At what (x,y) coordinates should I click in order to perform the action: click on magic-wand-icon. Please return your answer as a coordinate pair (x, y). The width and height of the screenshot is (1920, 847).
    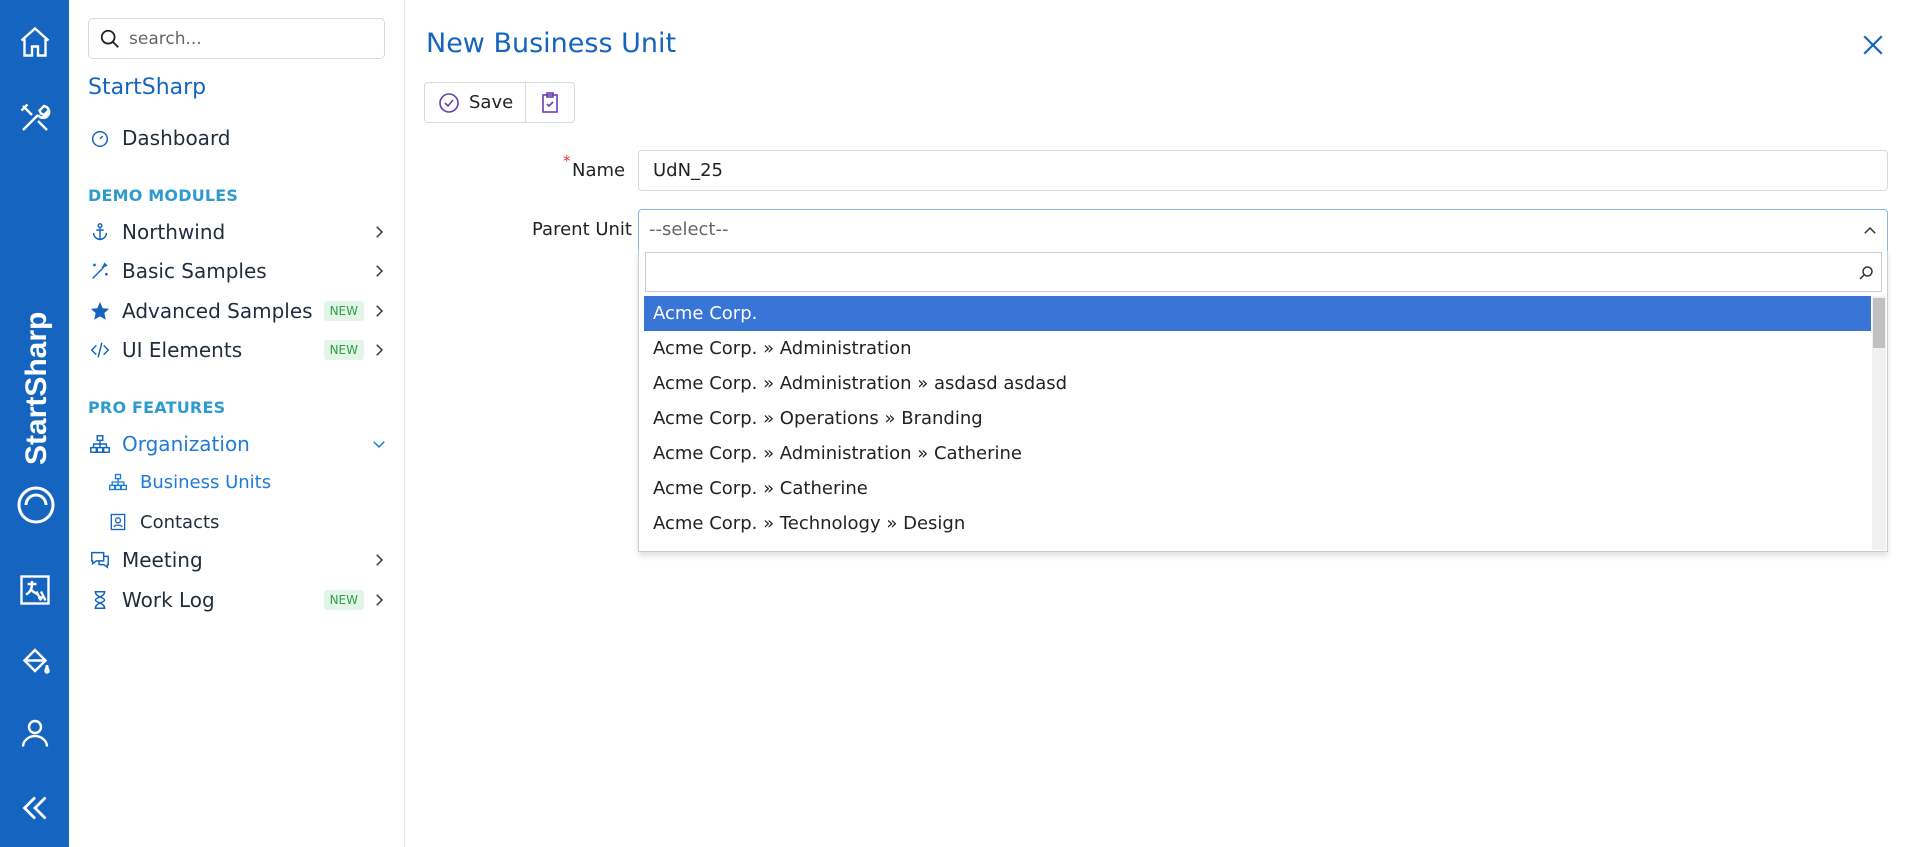
    Looking at the image, I should click on (100, 271).